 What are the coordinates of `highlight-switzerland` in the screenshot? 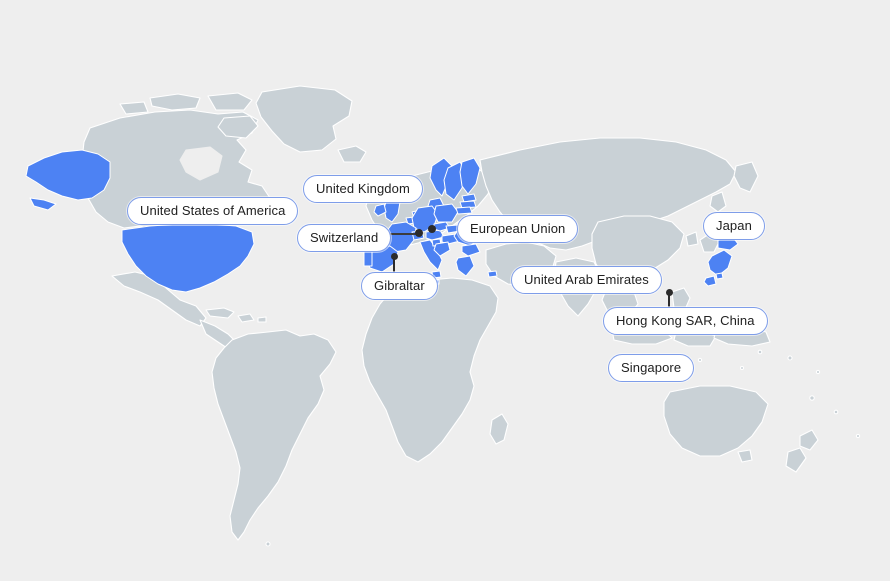 It's located at (418, 235).